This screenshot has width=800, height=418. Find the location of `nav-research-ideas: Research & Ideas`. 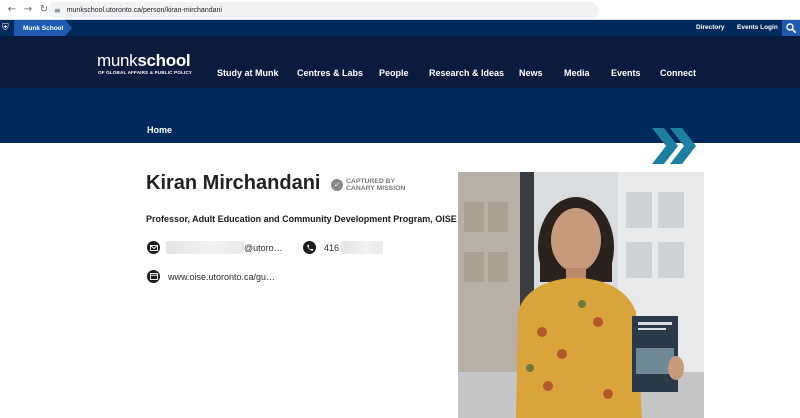

nav-research-ideas: Research & Ideas is located at coordinates (466, 73).